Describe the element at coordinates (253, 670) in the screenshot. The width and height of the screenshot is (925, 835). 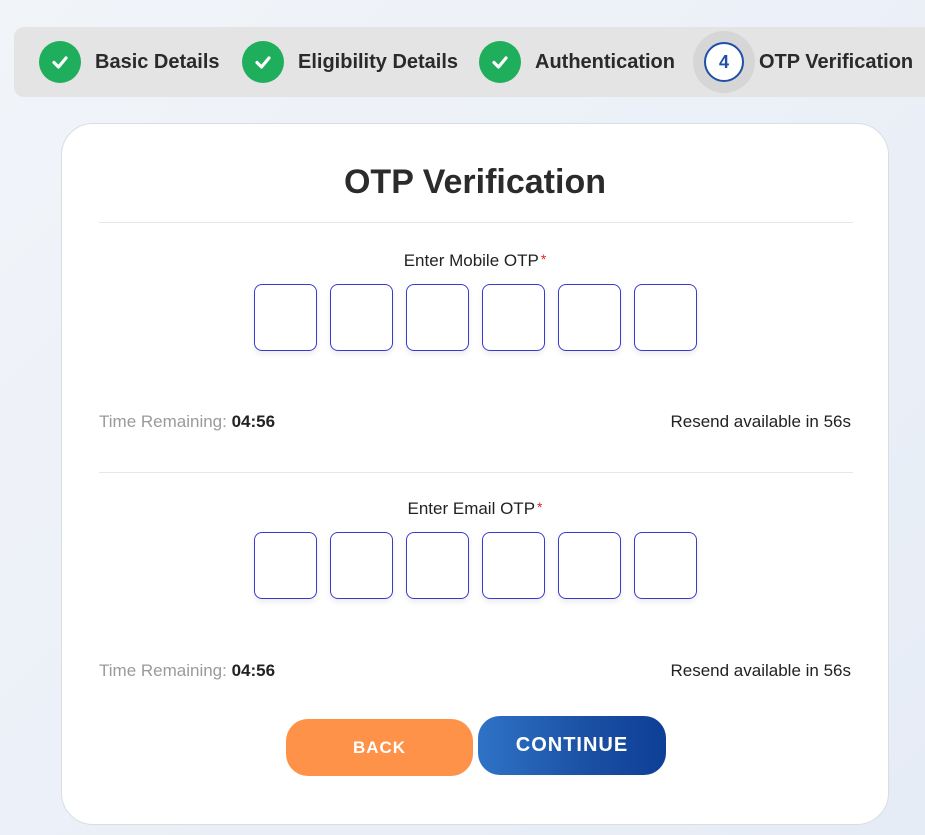
I see `email-countdown: 04:56` at that location.